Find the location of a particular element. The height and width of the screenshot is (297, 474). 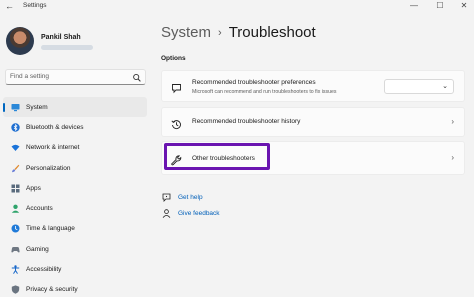

user-name: Pankil Shah is located at coordinates (61, 37).